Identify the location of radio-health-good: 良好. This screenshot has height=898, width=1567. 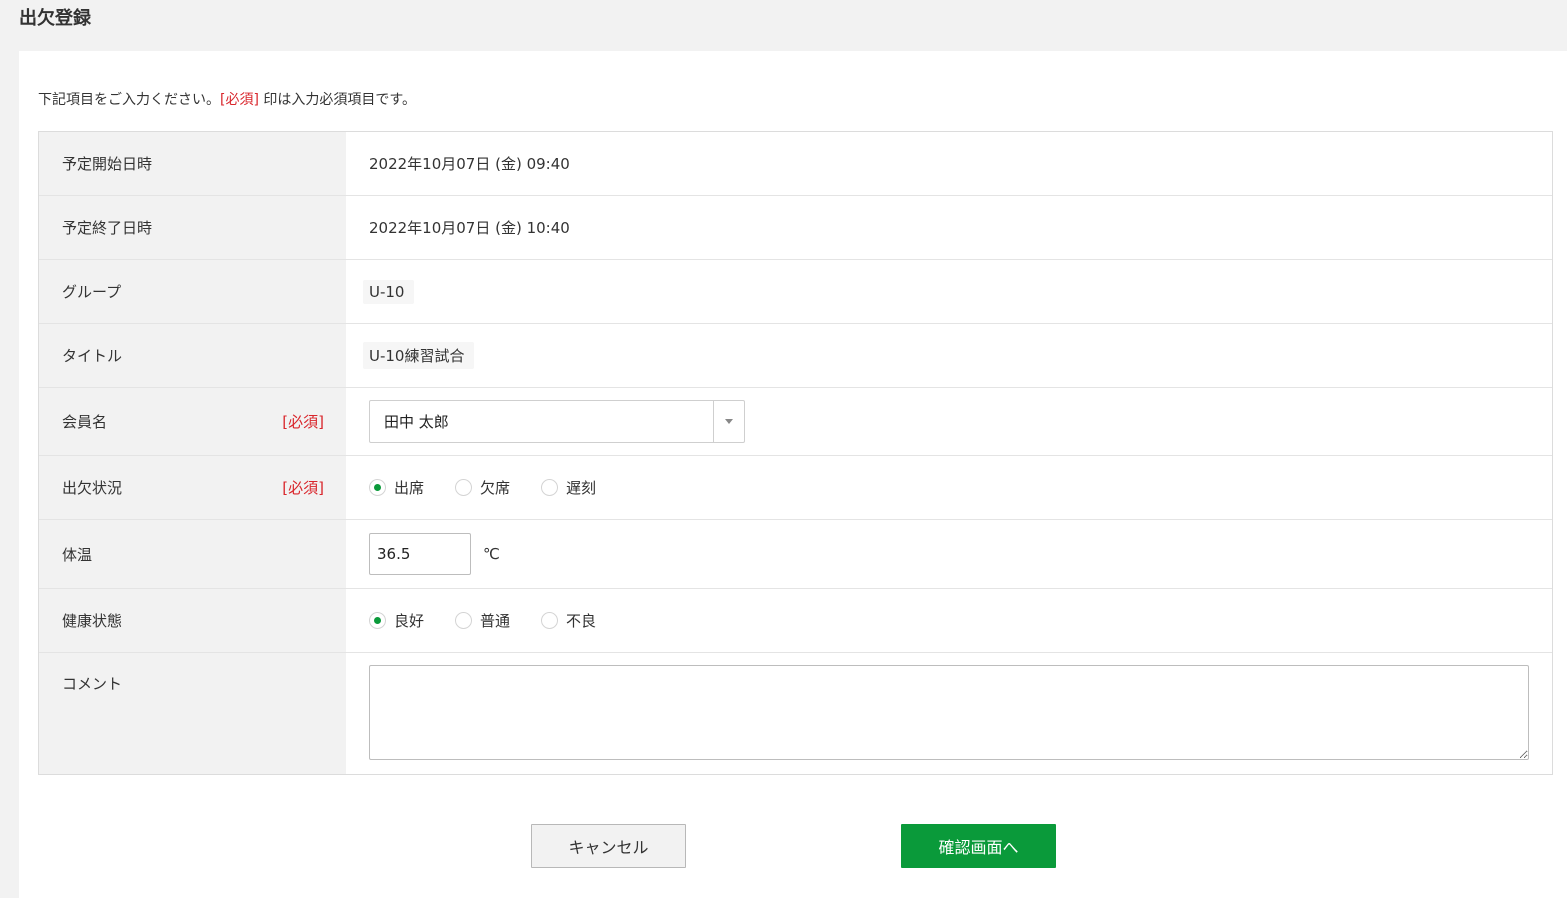
(396, 620).